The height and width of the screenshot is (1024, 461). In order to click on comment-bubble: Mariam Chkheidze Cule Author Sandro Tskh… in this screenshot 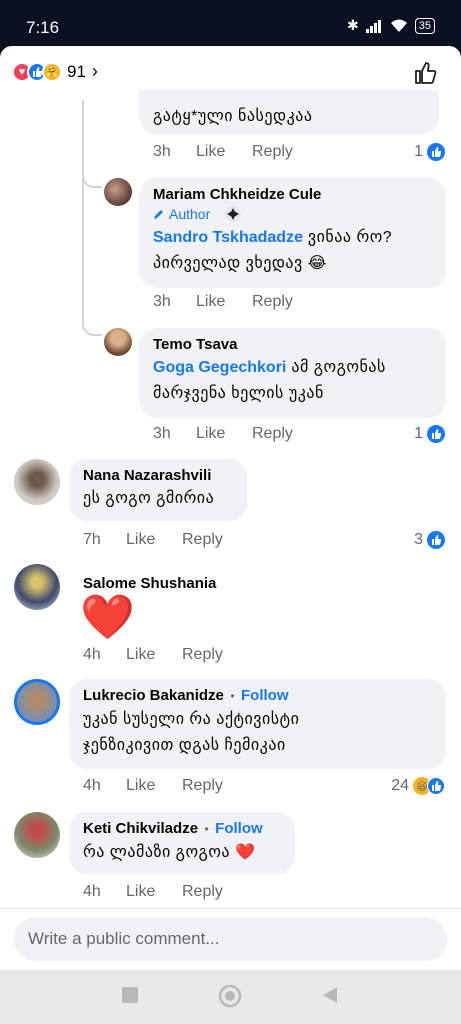, I will do `click(292, 233)`.